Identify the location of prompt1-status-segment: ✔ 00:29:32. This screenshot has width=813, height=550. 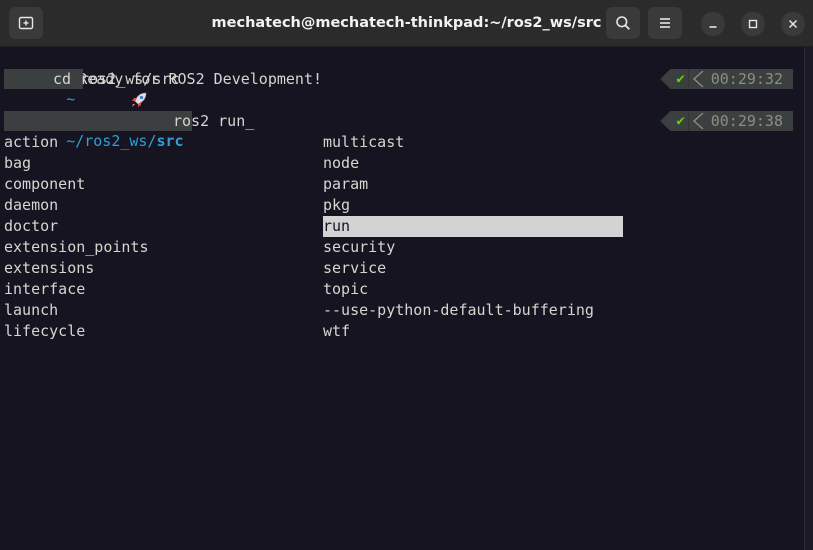
(726, 79).